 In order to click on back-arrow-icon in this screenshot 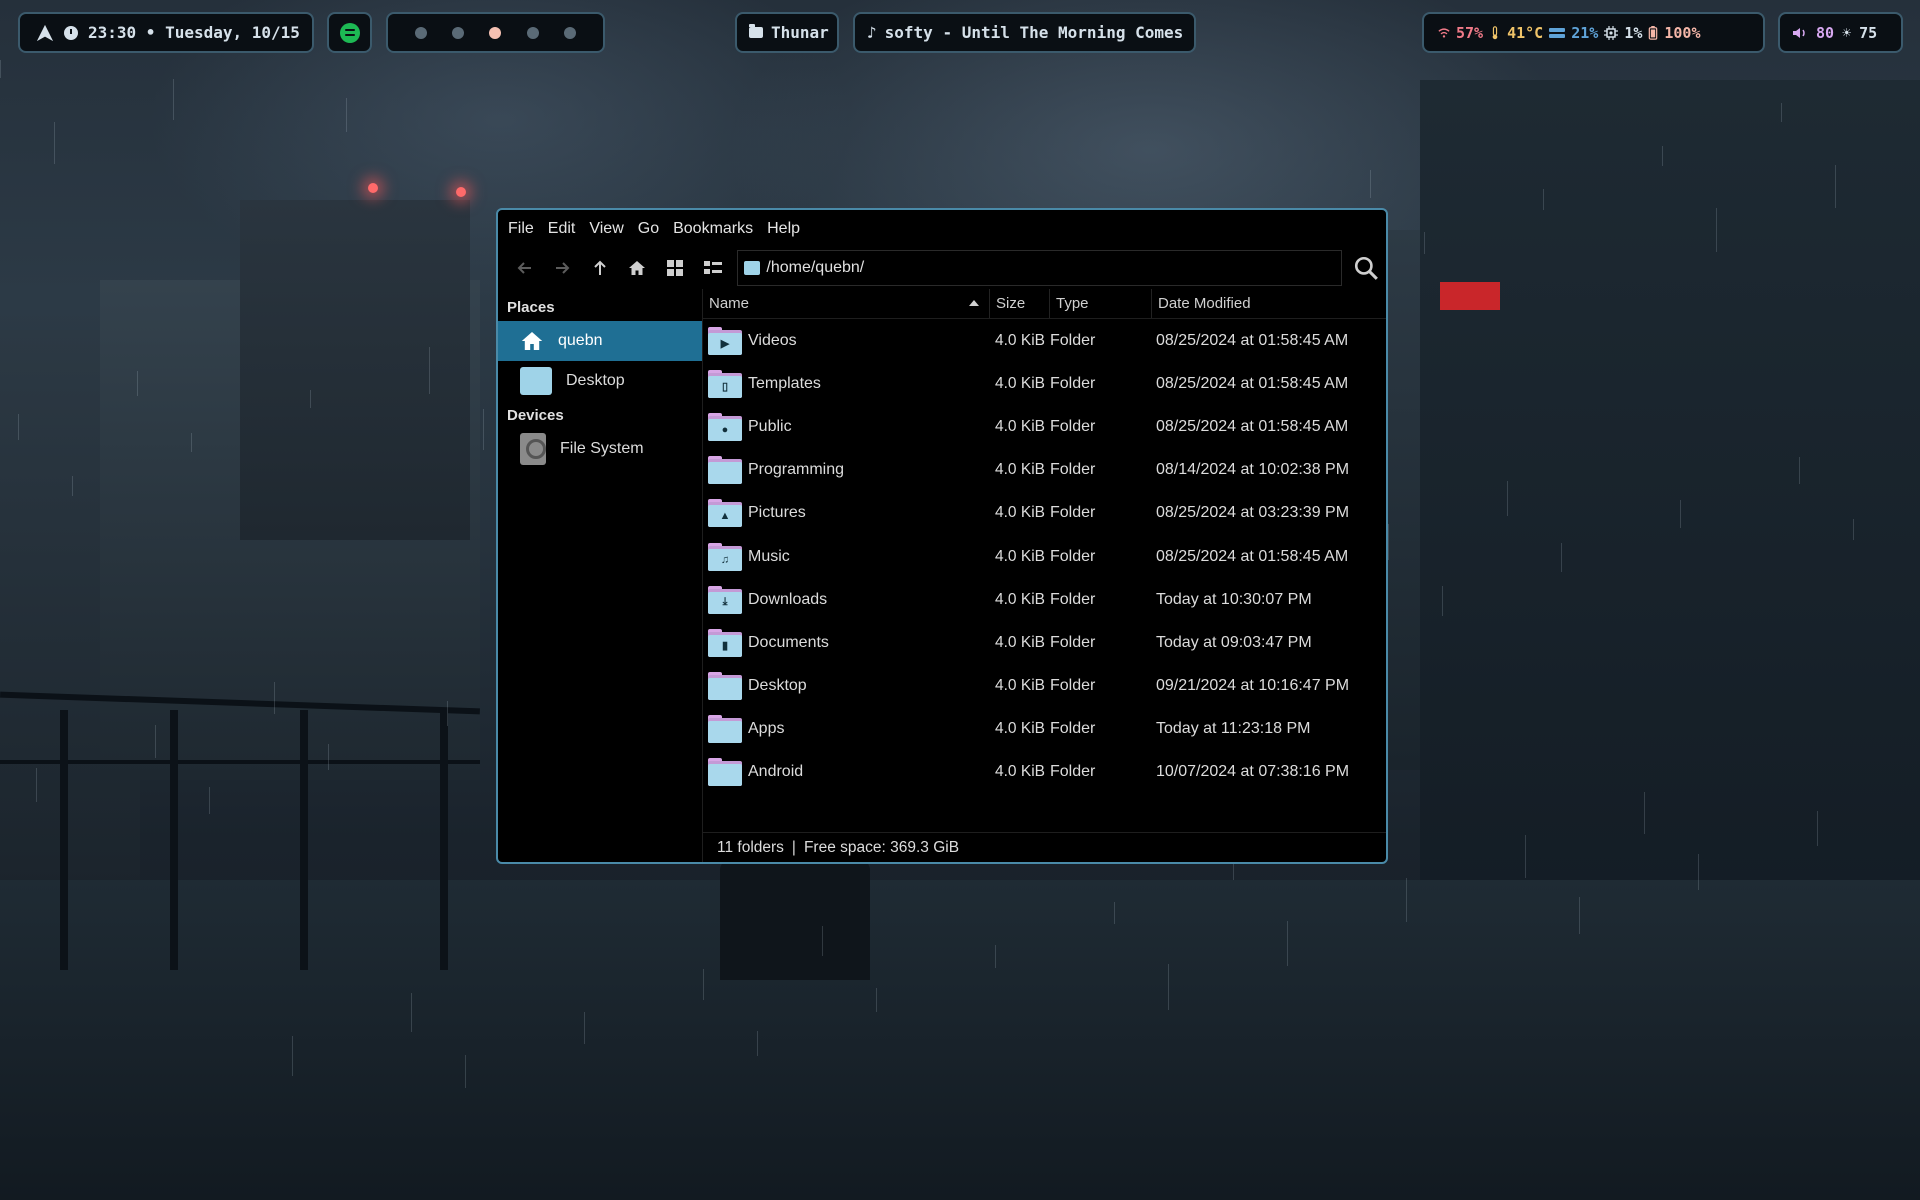, I will do `click(524, 268)`.